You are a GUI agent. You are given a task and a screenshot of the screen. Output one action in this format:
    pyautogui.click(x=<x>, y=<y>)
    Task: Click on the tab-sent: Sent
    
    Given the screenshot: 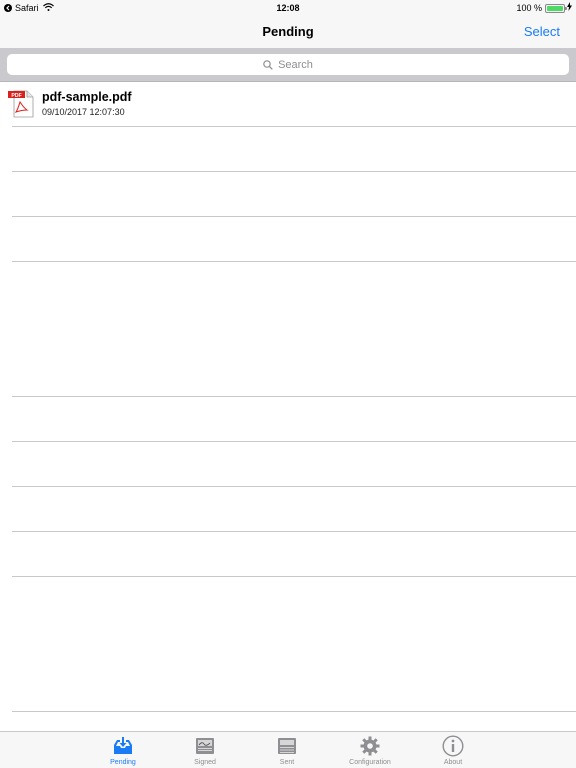 What is the action you would take?
    pyautogui.click(x=287, y=750)
    